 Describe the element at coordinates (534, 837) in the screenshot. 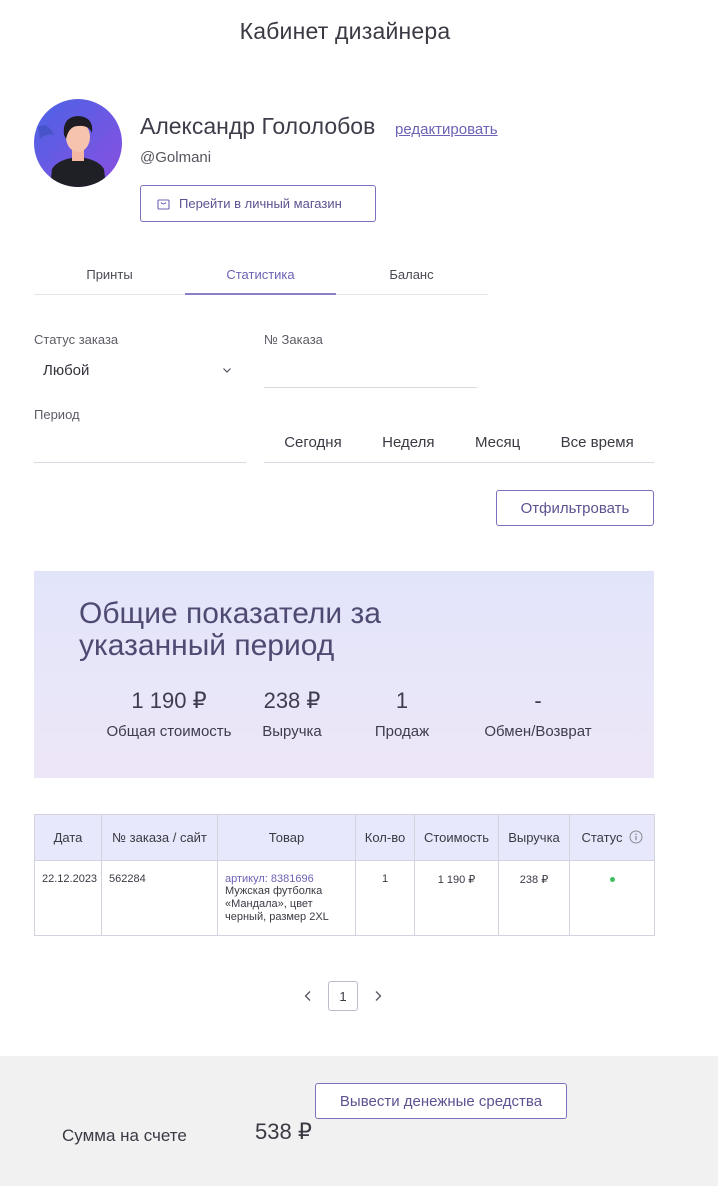

I see `column-header-revenue: Выручка` at that location.